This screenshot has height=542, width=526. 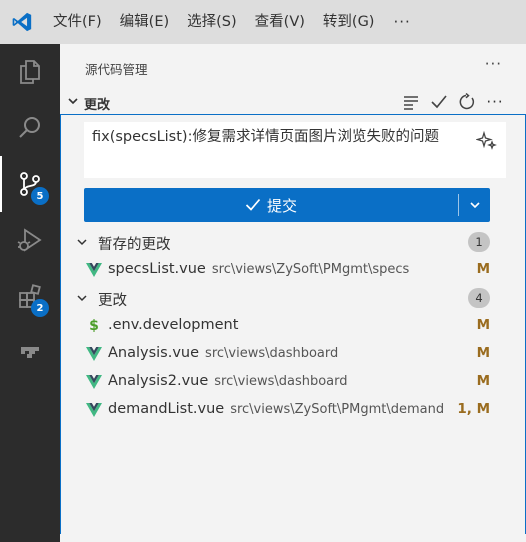 I want to click on sidebar-header: 源代码管理 ···, so click(x=293, y=67).